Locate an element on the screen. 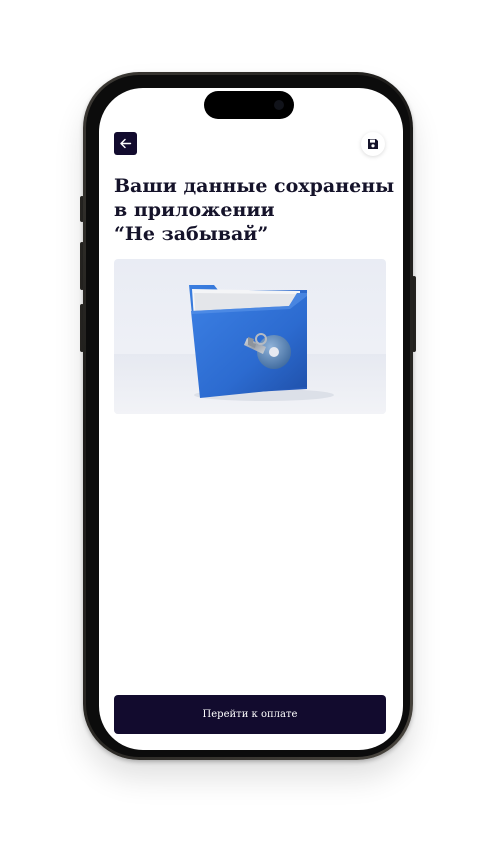 The height and width of the screenshot is (843, 496). front-camera is located at coordinates (279, 105).